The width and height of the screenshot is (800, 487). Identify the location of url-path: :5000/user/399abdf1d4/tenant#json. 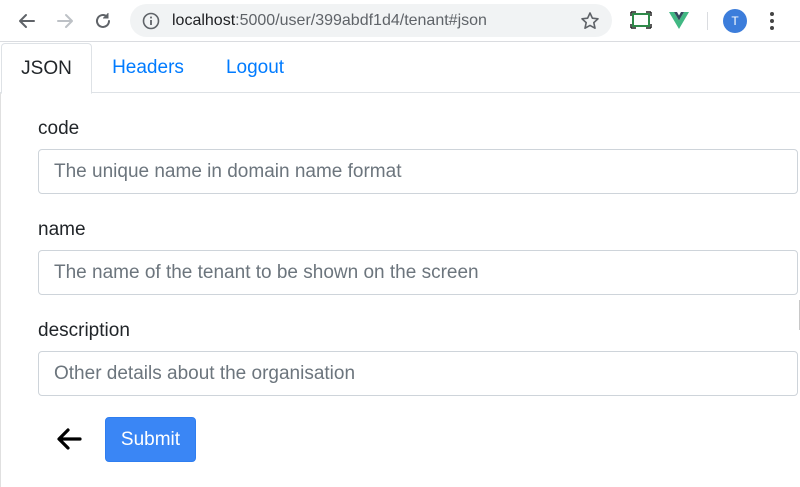
(361, 20).